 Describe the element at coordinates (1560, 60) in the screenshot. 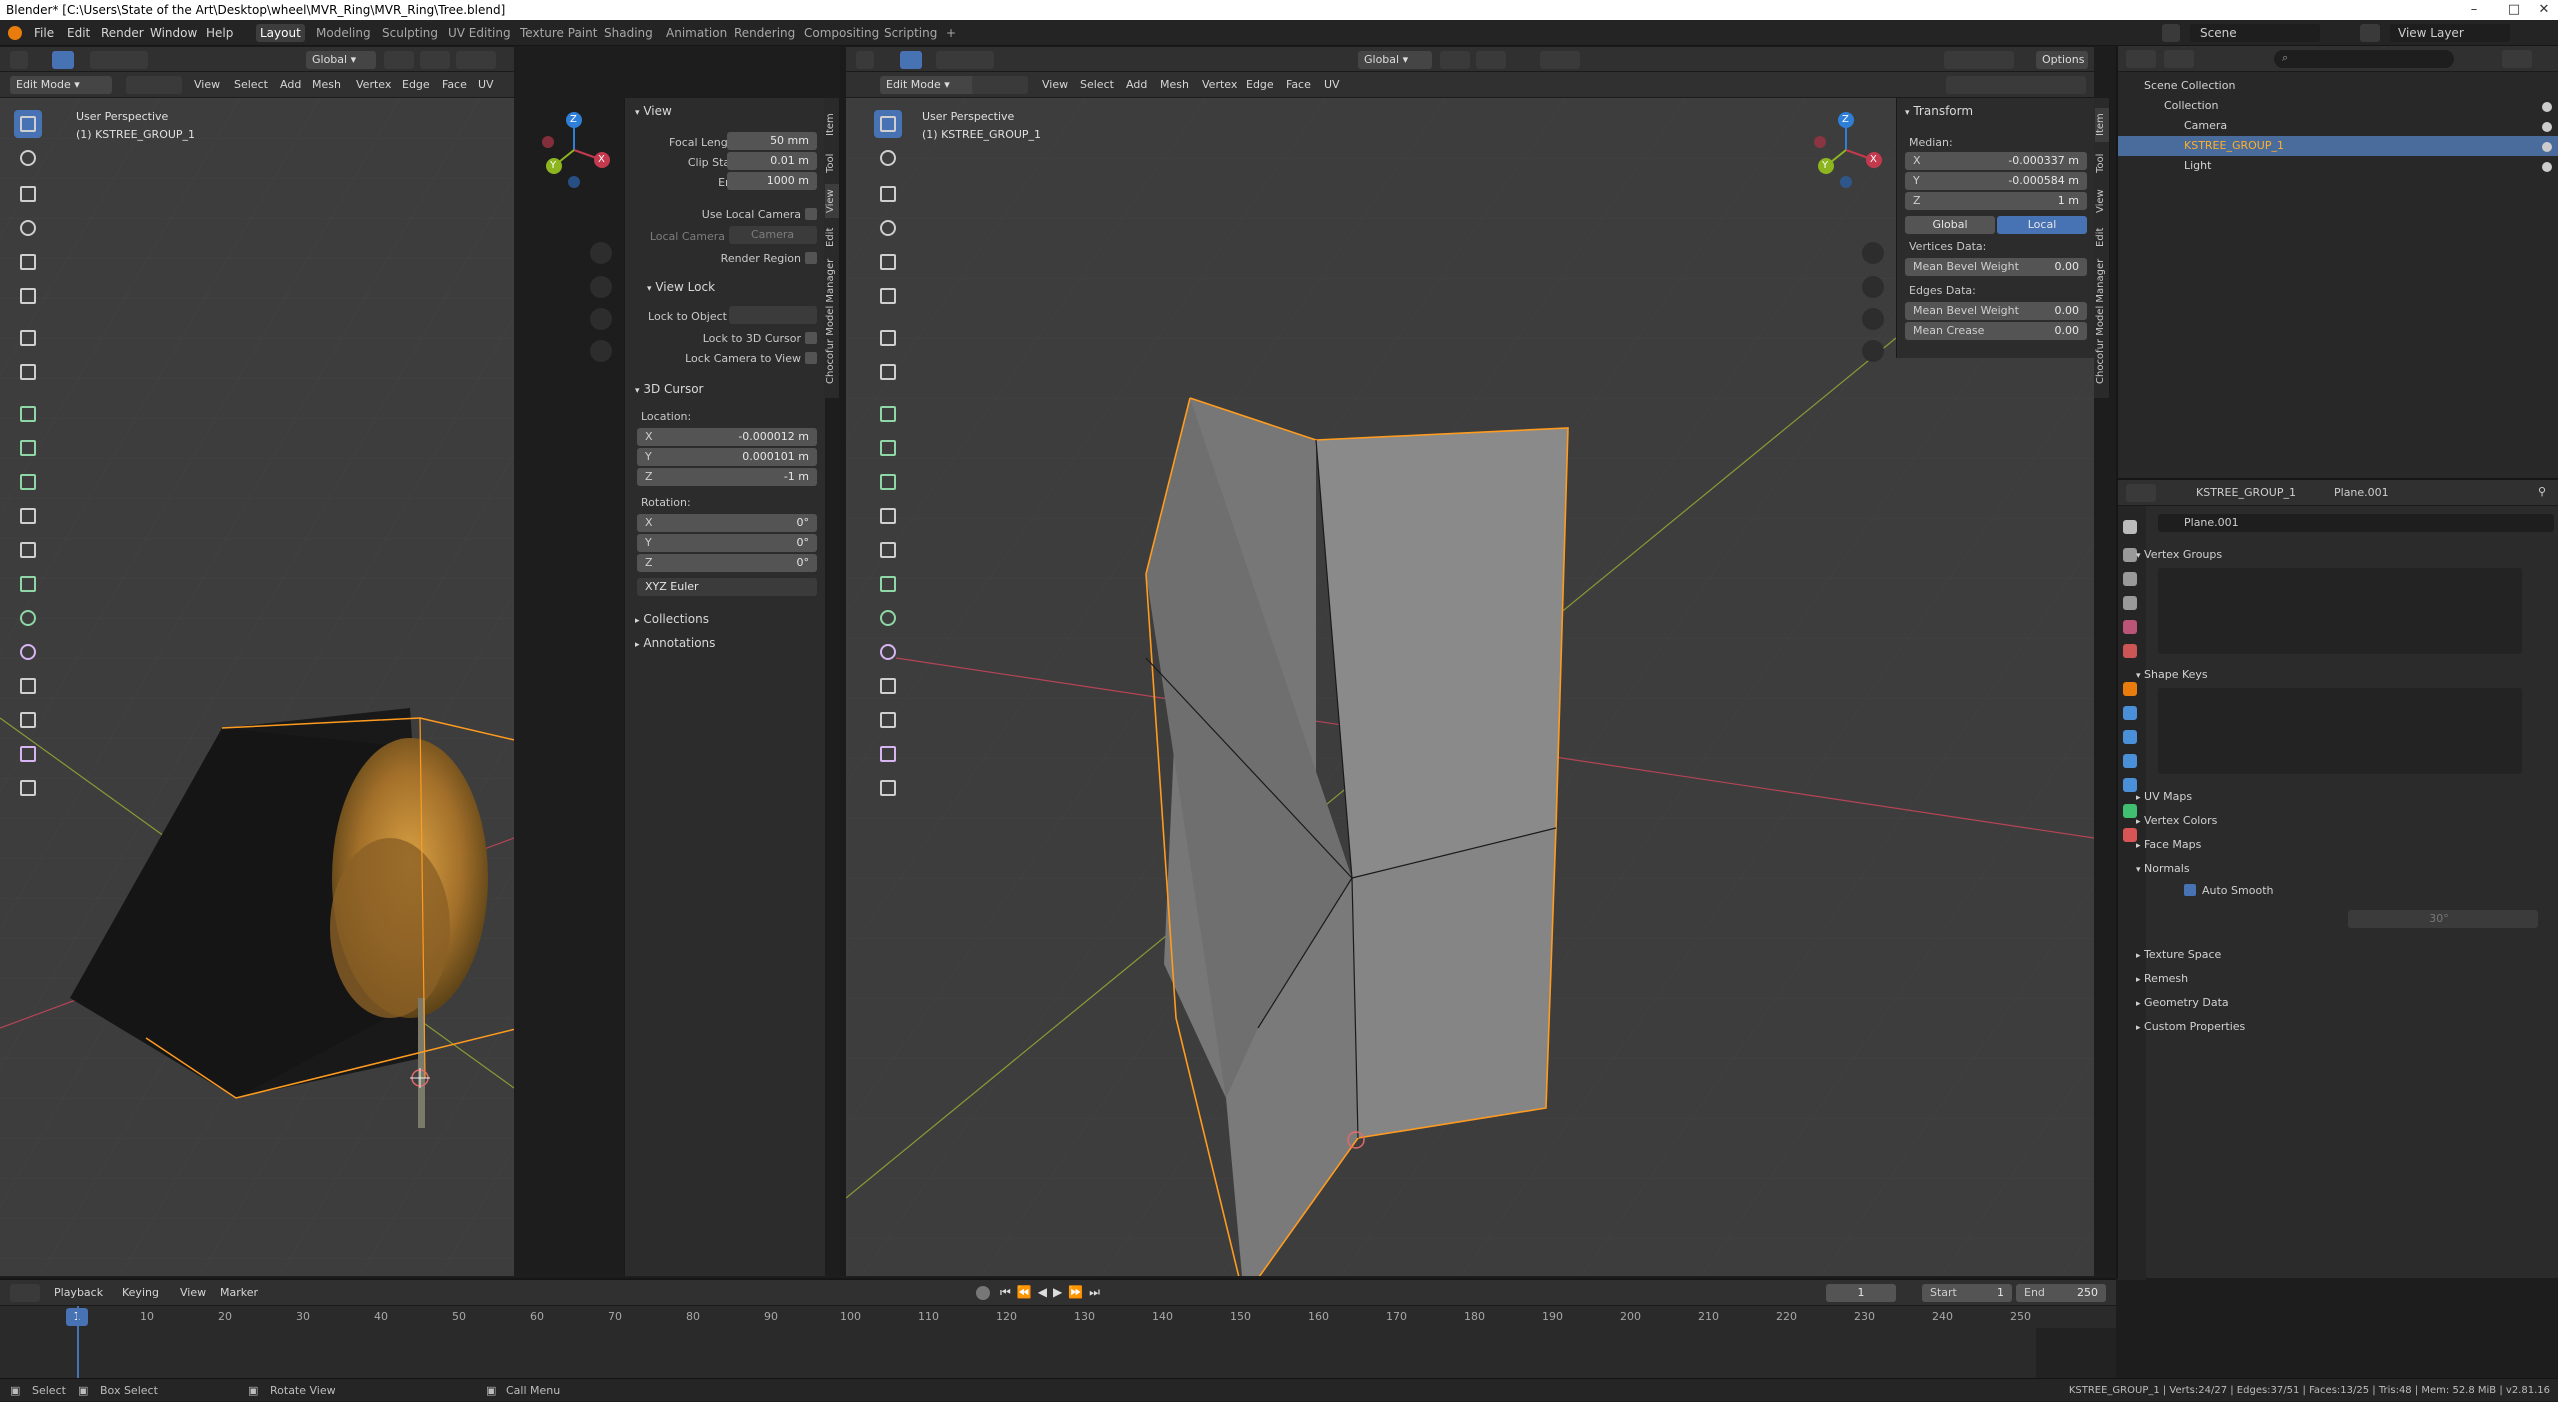

I see `proportional-icon` at that location.